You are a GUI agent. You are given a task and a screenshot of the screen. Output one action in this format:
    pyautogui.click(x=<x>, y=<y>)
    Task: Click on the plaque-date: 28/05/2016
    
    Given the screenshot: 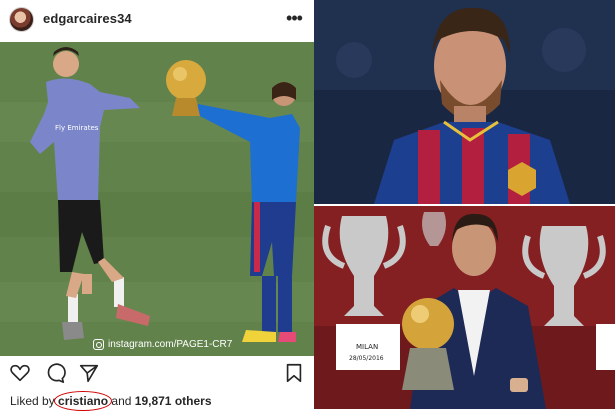 What is the action you would take?
    pyautogui.click(x=366, y=358)
    